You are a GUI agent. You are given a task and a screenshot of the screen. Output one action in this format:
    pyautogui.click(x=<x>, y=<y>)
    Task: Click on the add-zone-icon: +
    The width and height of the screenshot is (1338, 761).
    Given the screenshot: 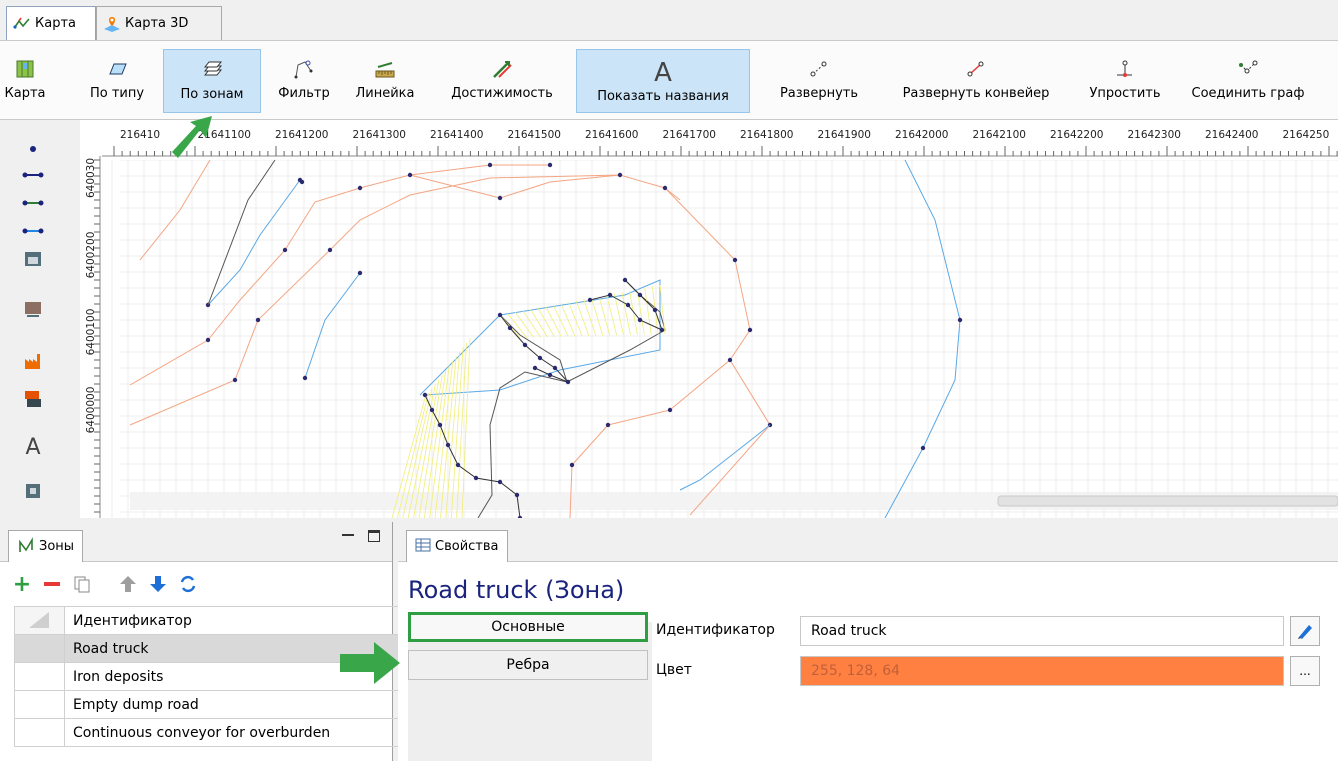 What is the action you would take?
    pyautogui.click(x=22, y=584)
    